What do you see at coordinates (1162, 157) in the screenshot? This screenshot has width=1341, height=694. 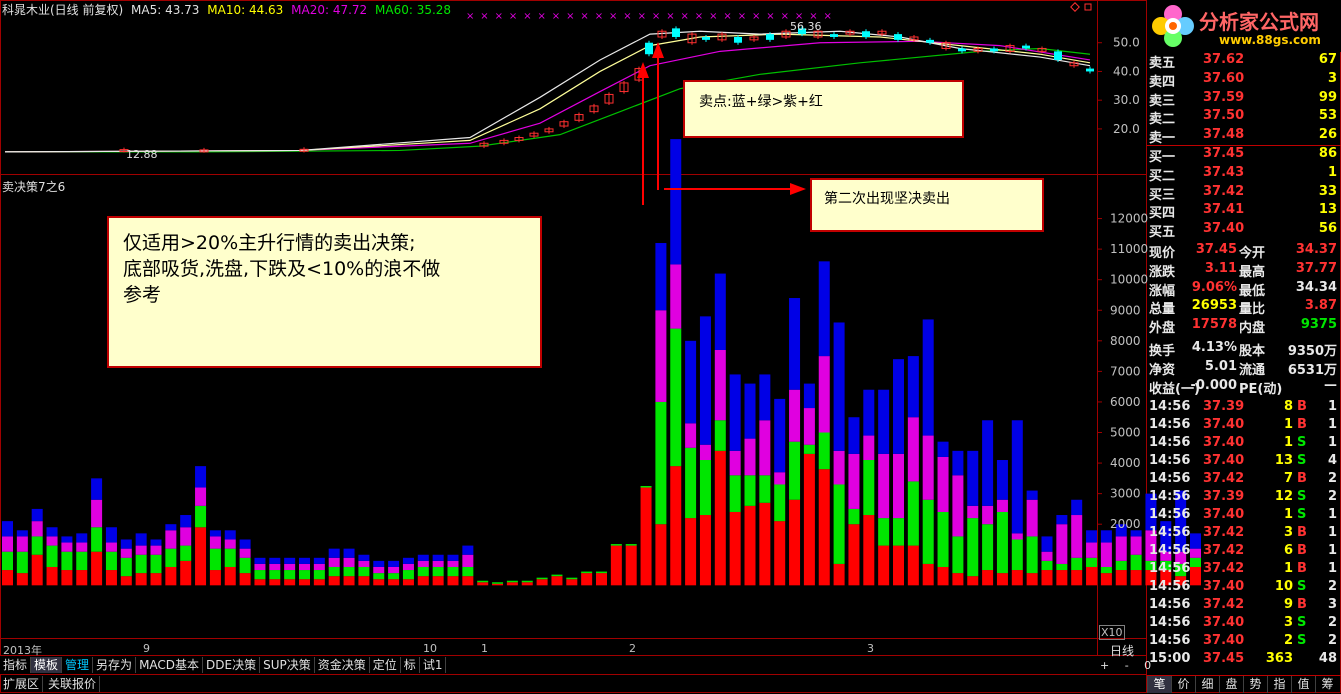 I see `order-label: 买一` at bounding box center [1162, 157].